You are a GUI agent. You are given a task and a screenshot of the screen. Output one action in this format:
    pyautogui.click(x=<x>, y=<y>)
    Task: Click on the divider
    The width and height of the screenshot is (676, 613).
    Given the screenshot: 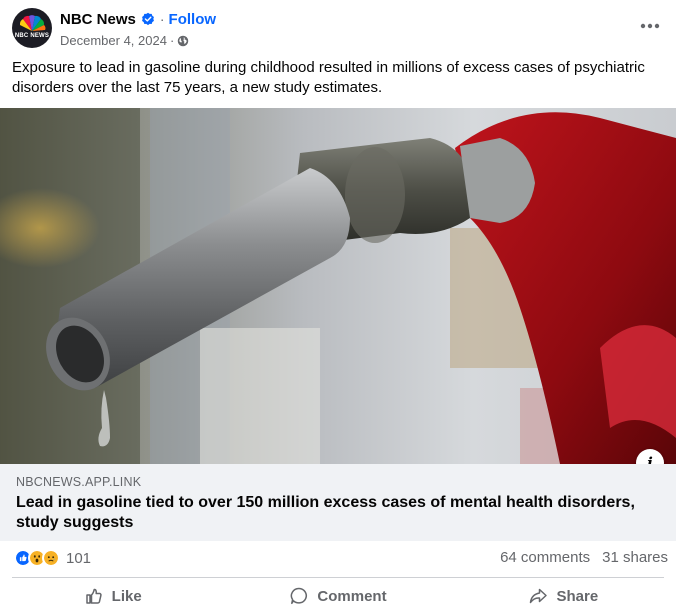 What is the action you would take?
    pyautogui.click(x=338, y=577)
    